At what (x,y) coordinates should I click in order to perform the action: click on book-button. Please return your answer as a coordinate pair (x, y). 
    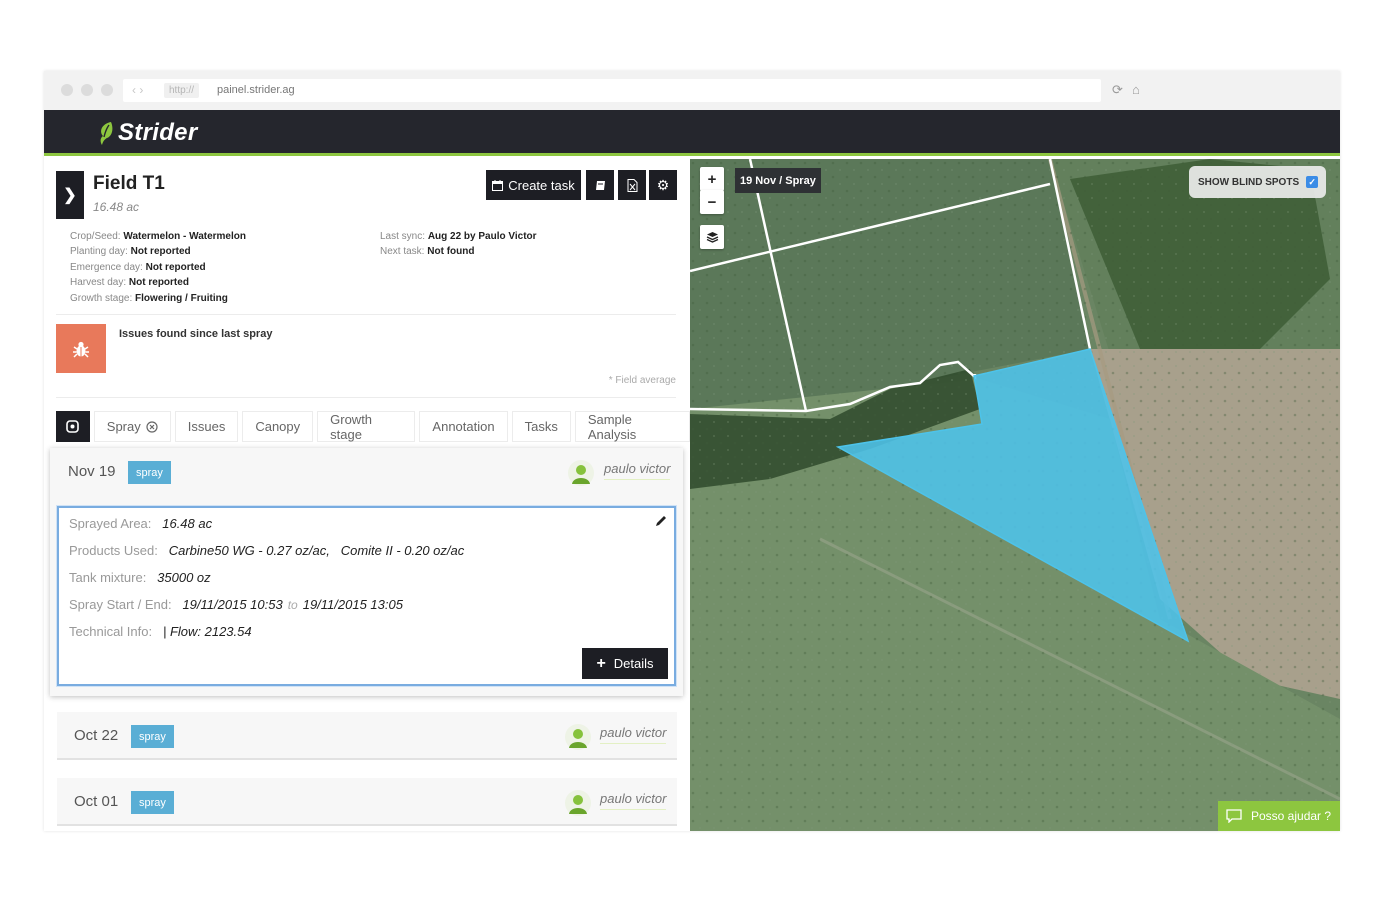
    Looking at the image, I should click on (600, 185).